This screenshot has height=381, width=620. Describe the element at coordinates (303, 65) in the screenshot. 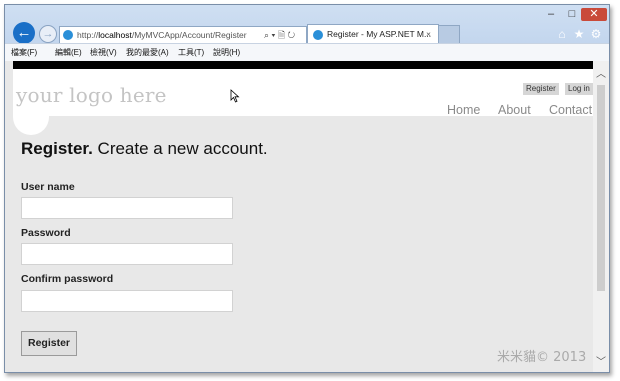

I see `top-black-bar` at that location.